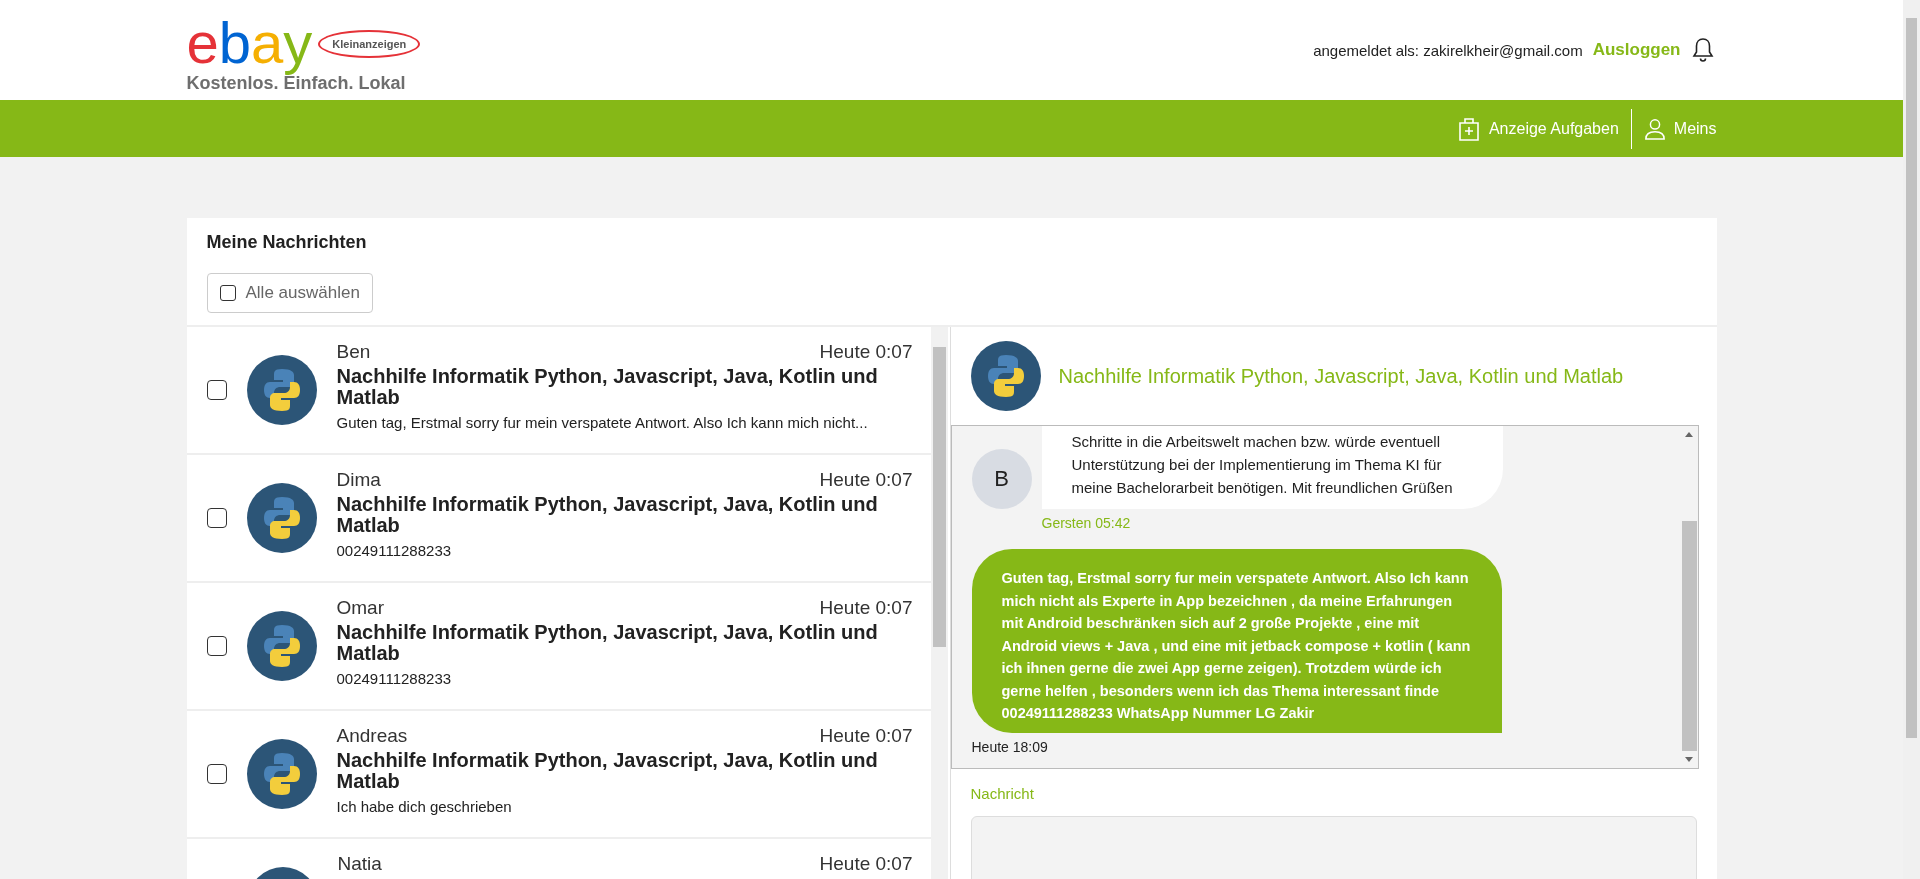 The height and width of the screenshot is (879, 1920). I want to click on select-all-button: Alle auswählen, so click(289, 293).